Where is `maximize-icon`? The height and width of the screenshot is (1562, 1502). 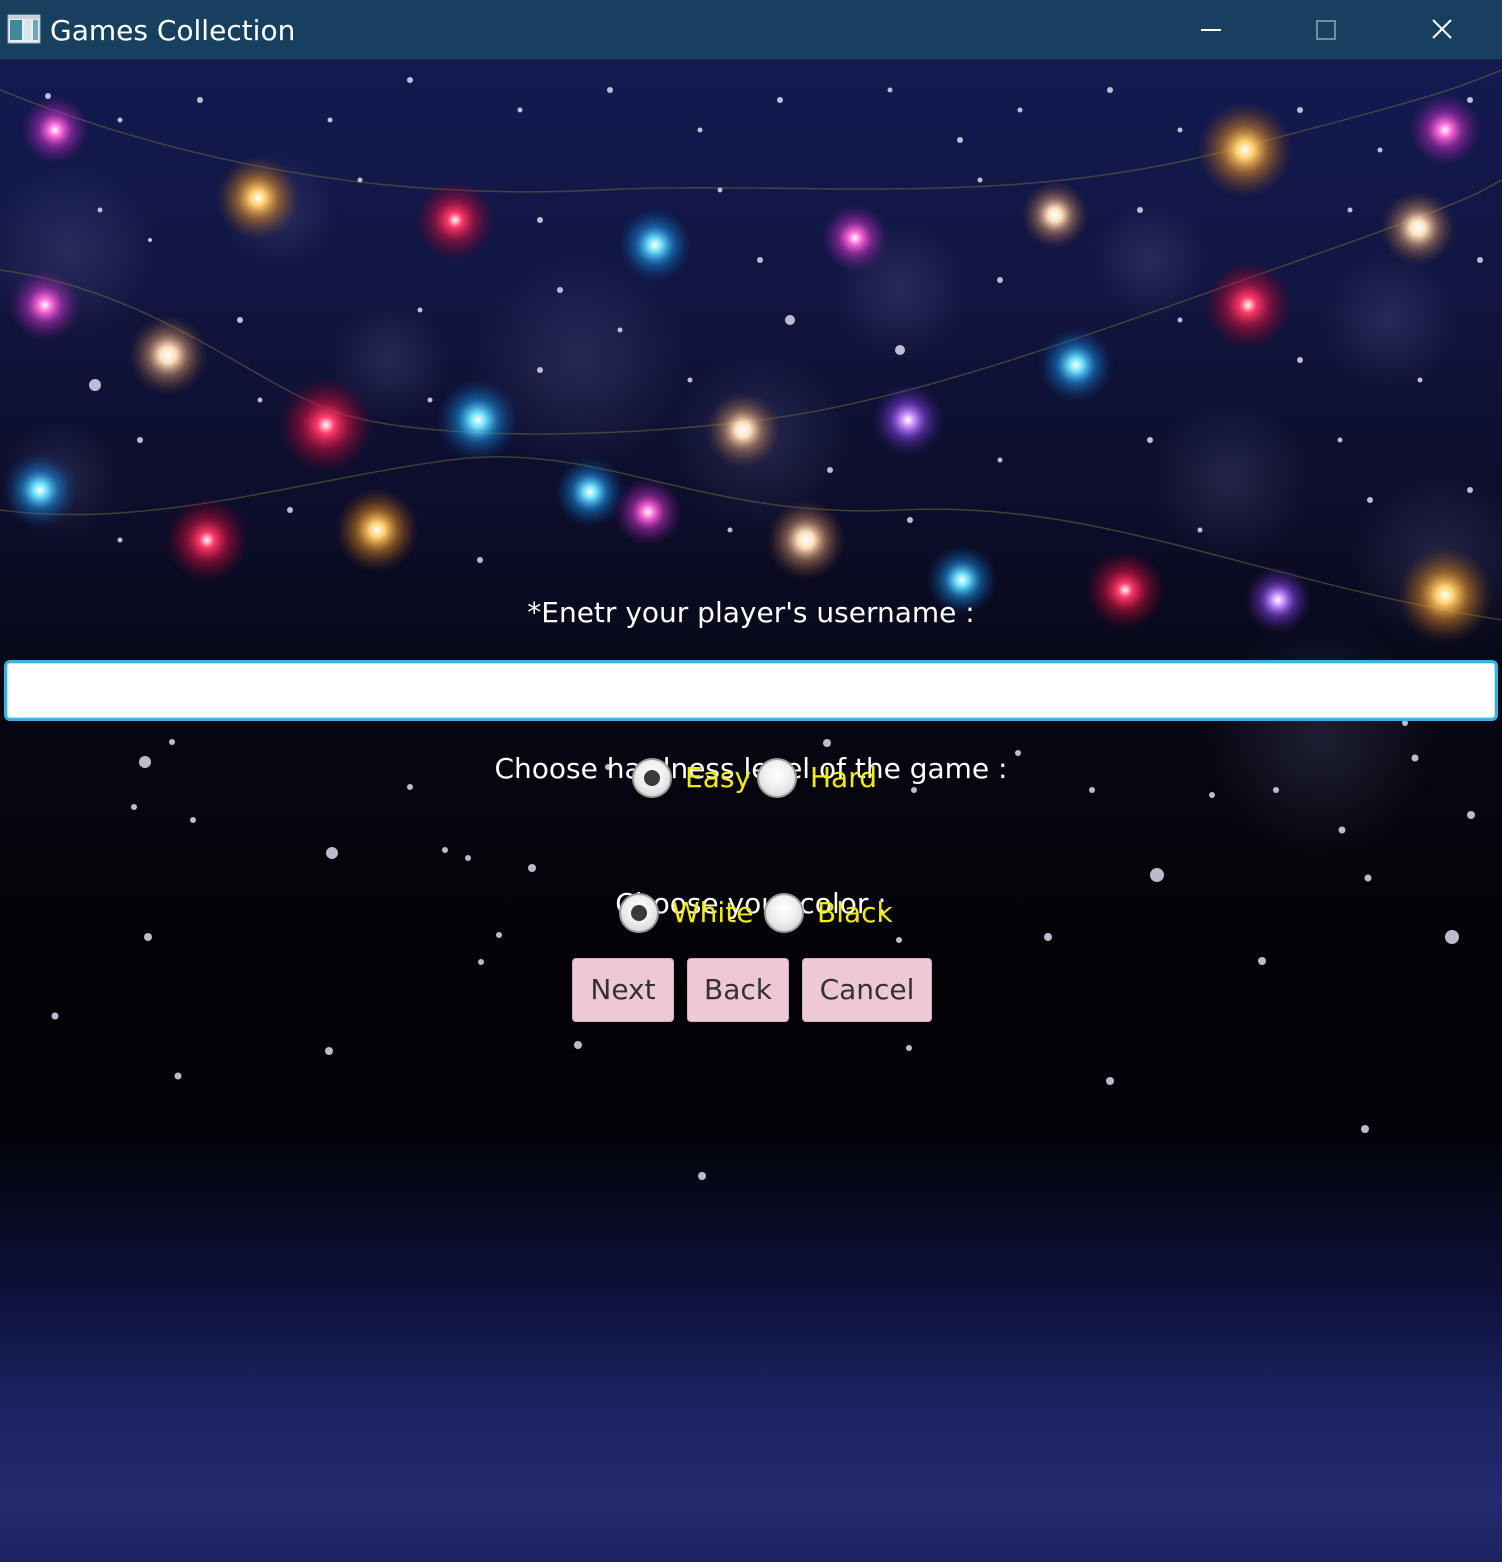 maximize-icon is located at coordinates (1326, 30).